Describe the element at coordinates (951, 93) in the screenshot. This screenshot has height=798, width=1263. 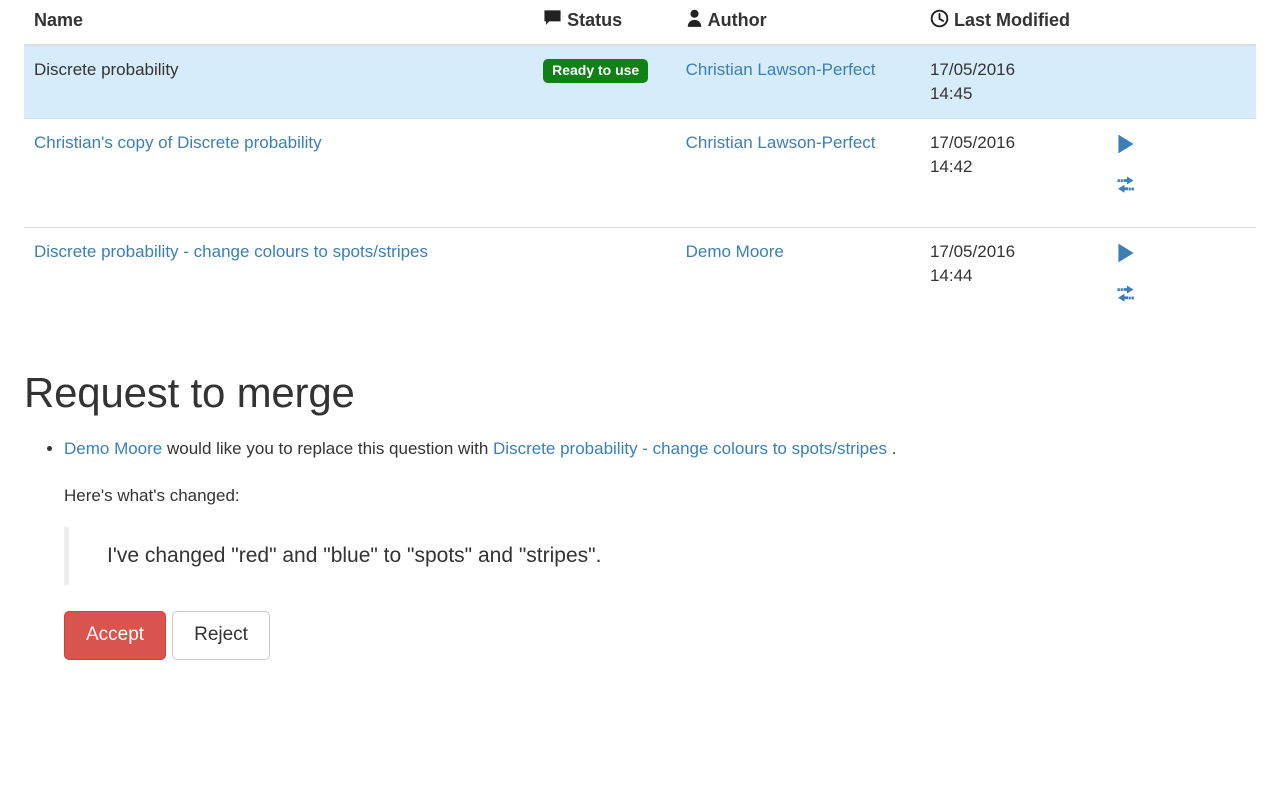
I see `modified-time: 14:45` at that location.